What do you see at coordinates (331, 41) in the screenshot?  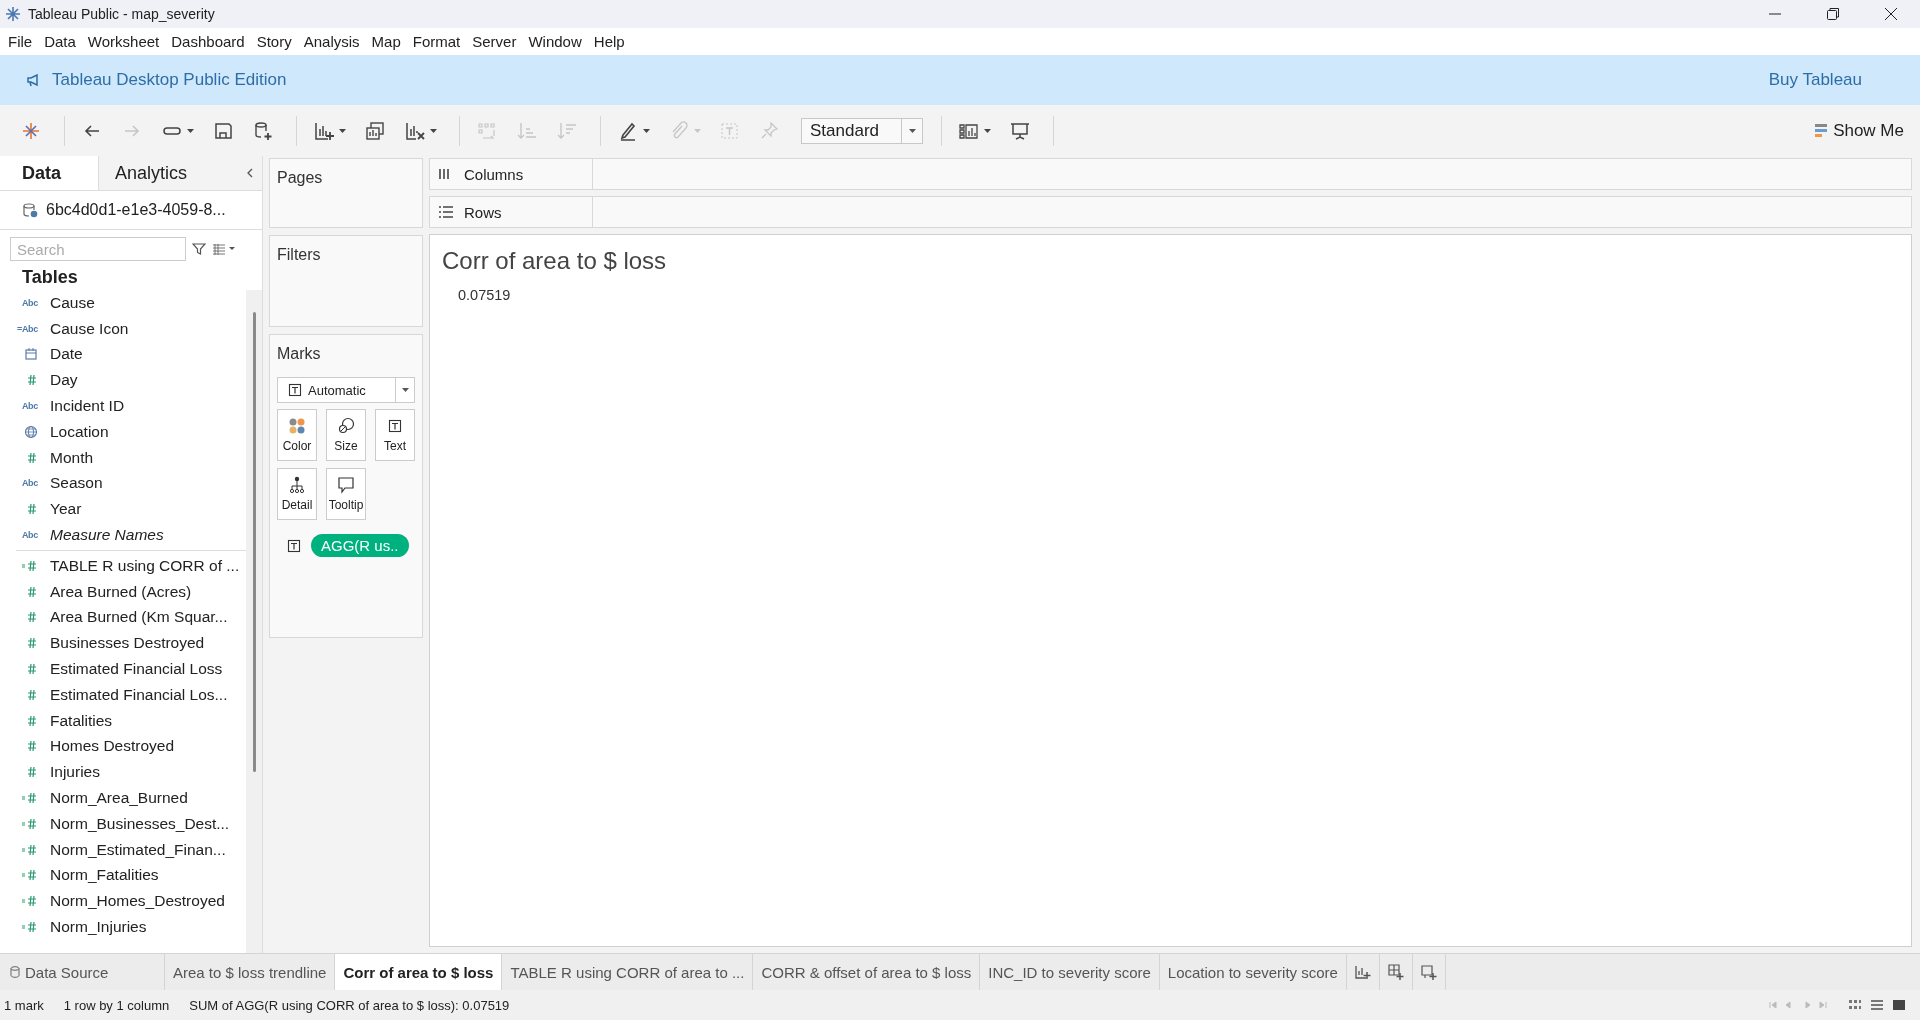 I see `menu-item: Analysis` at bounding box center [331, 41].